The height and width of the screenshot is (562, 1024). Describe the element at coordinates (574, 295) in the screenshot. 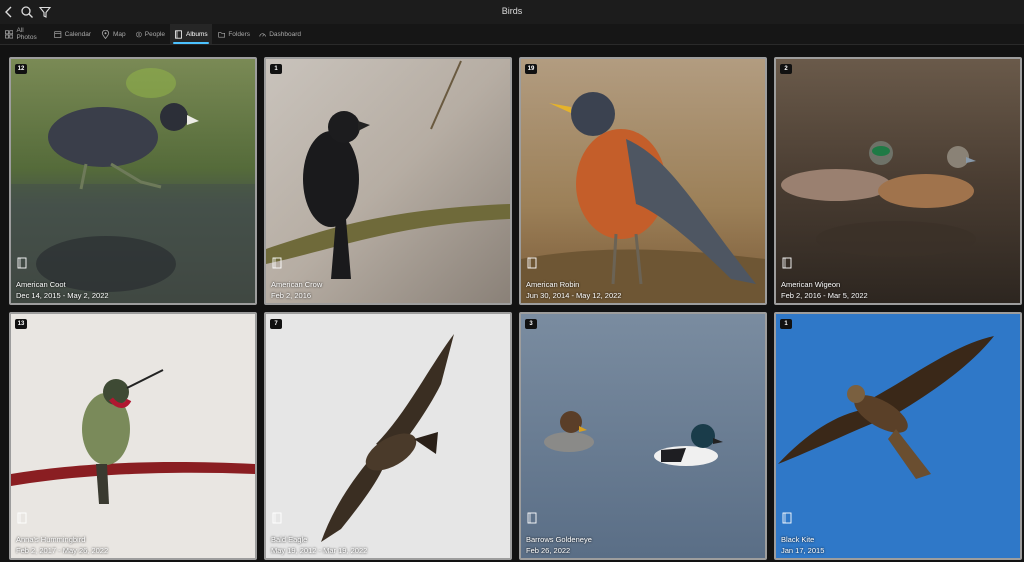

I see `album-date-range: Jun 30, 2014 - May 12, 2022` at that location.